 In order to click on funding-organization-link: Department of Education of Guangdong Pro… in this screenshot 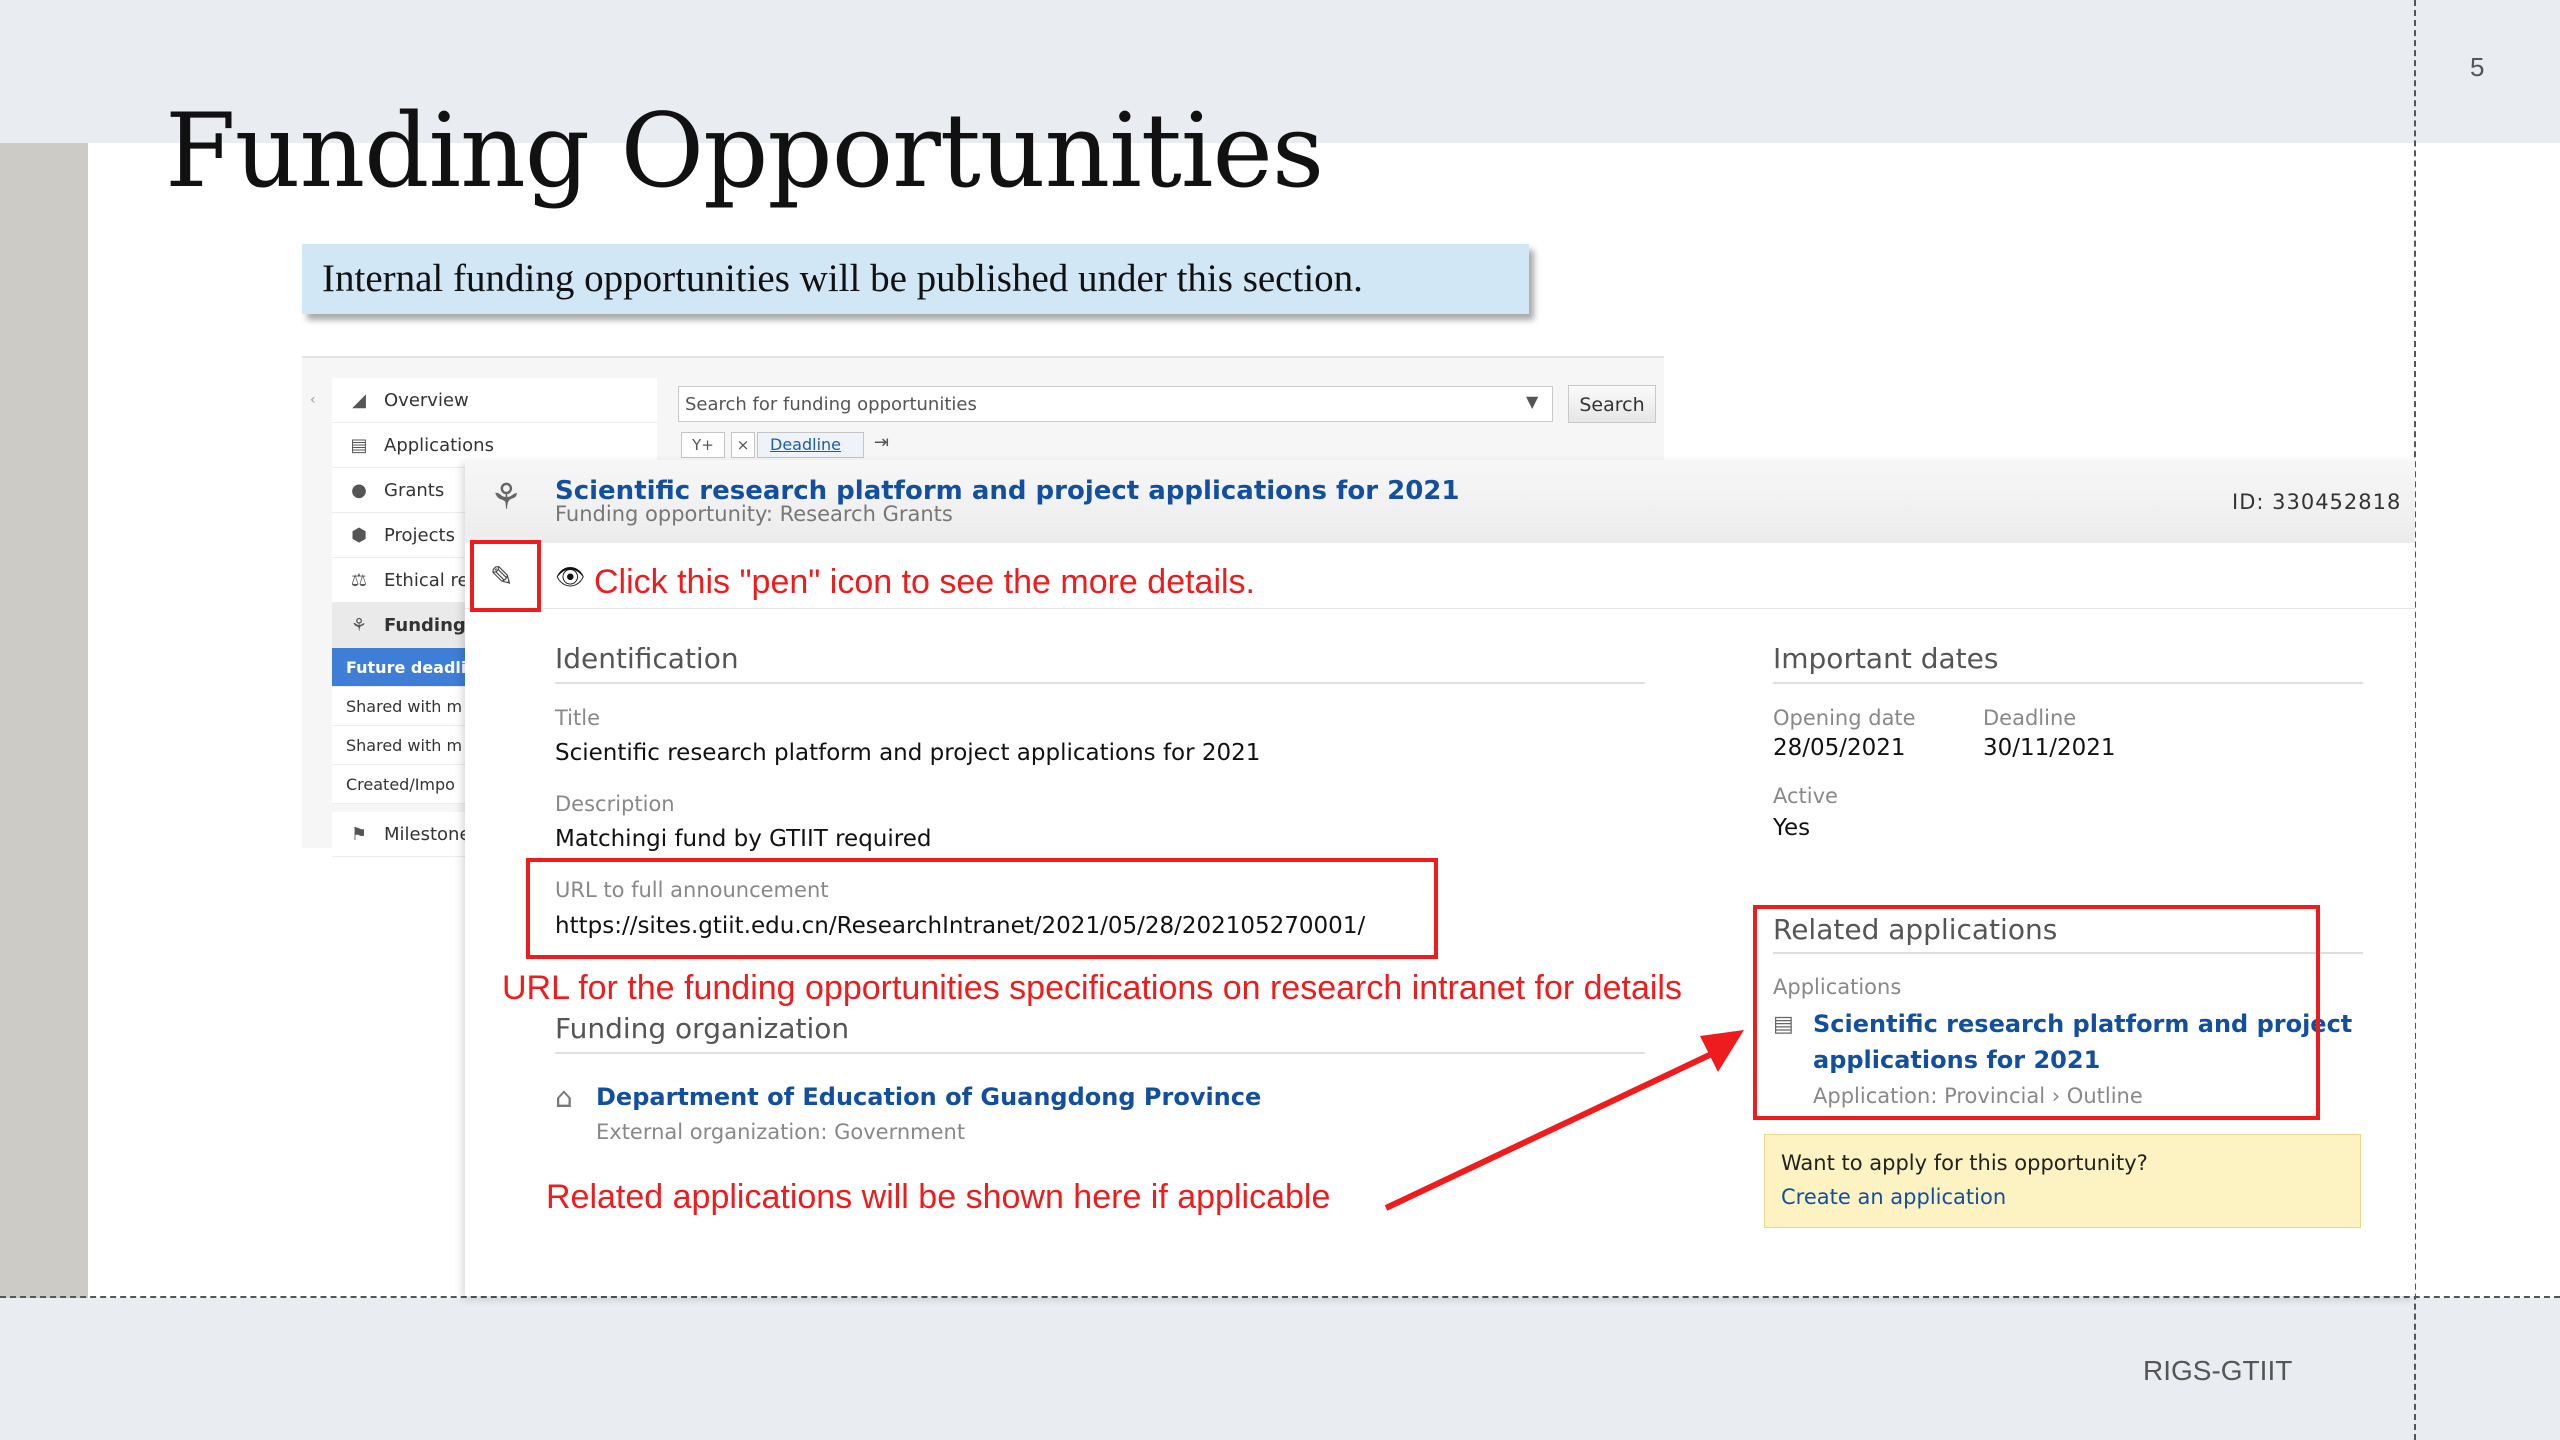, I will do `click(928, 1097)`.